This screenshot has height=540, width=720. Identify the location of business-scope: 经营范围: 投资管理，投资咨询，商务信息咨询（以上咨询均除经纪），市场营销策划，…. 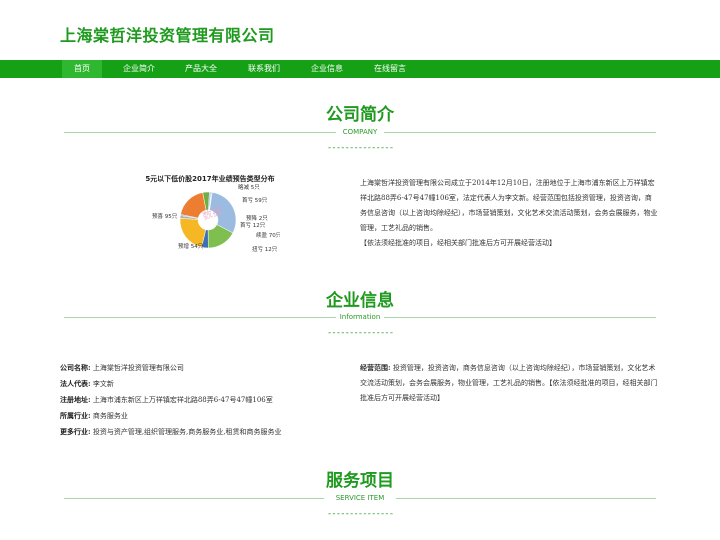
(509, 383).